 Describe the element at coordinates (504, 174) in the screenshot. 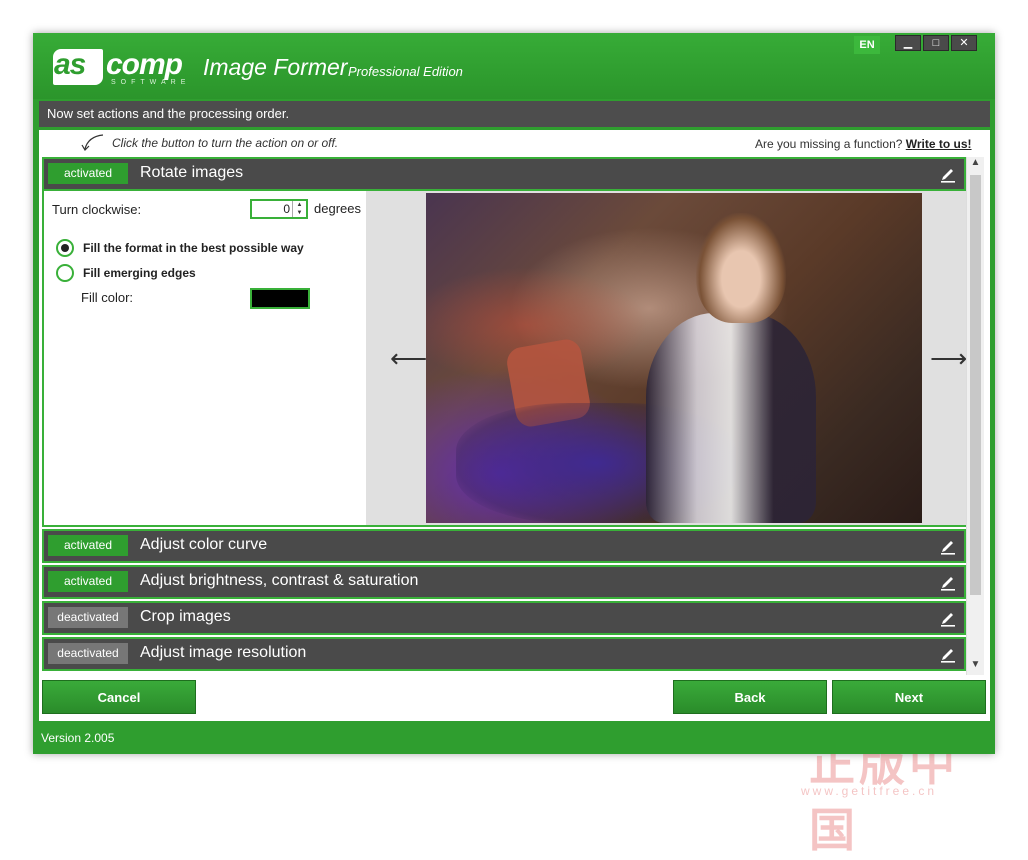

I see `action-row-rotate: activated Rotate images` at that location.